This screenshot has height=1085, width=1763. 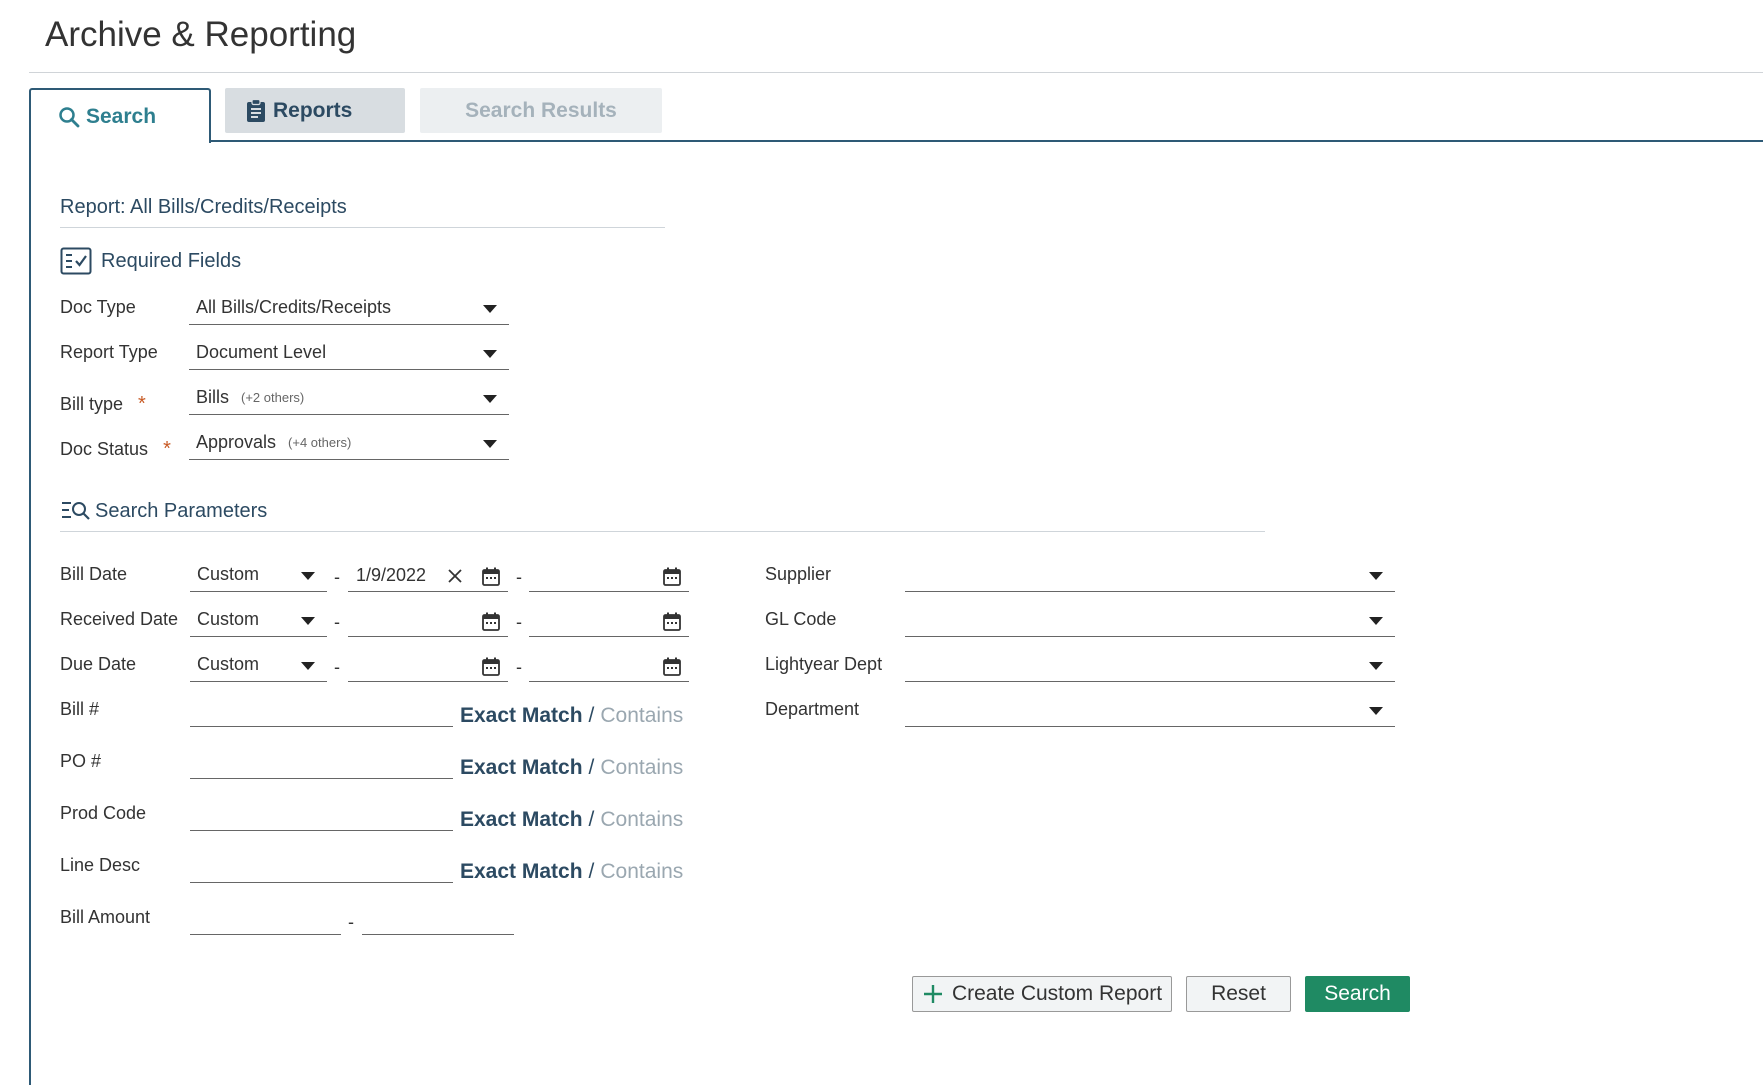 I want to click on prod-code-match-toggle: Exact Match / Contains, so click(x=572, y=819).